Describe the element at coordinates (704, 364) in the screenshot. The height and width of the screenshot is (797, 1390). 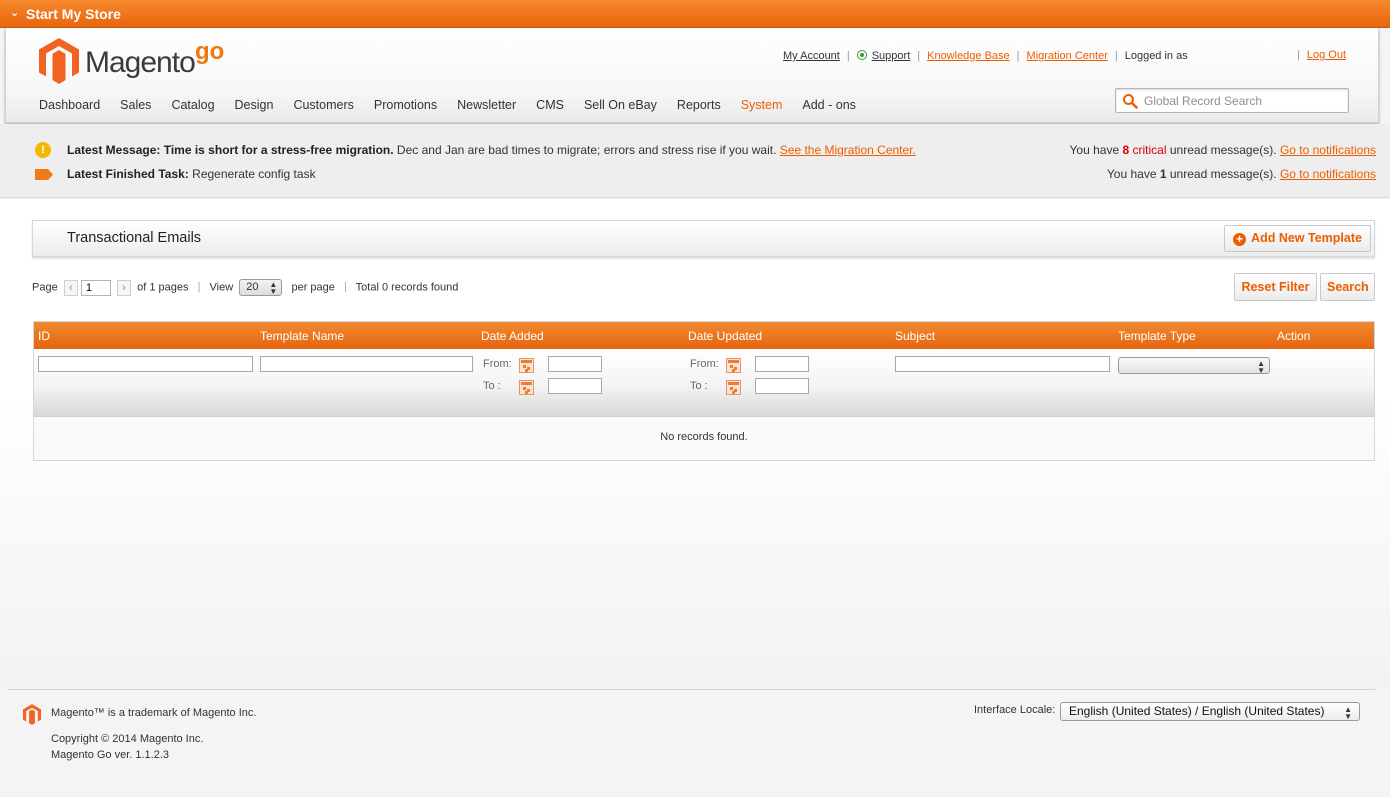
I see `date-updated-from-label: From:` at that location.